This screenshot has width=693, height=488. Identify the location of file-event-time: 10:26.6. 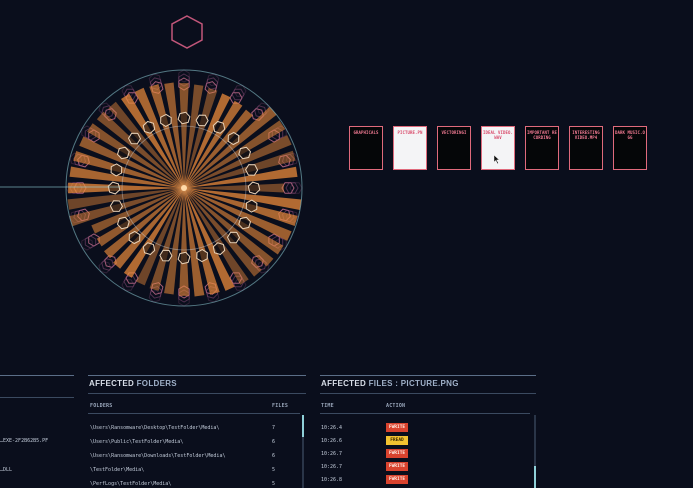
(332, 441).